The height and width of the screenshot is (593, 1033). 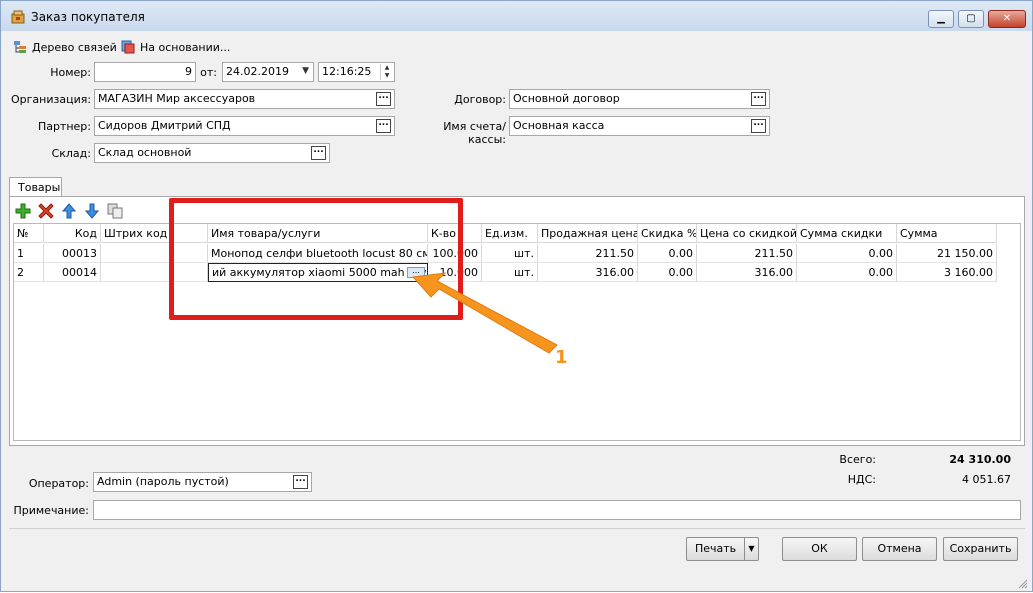 I want to click on total-label: Всего:, so click(x=857, y=459).